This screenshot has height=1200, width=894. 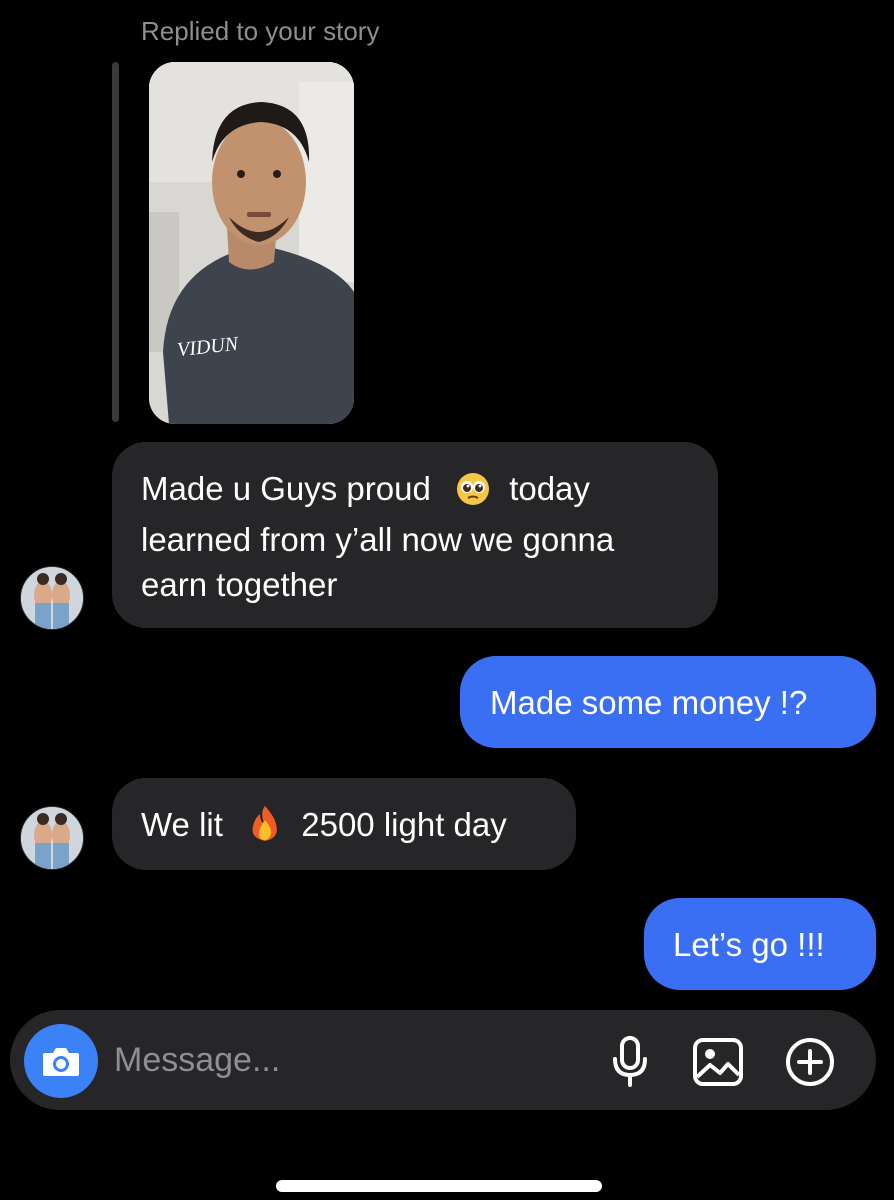 What do you see at coordinates (115, 242) in the screenshot?
I see `reply-quote-bar` at bounding box center [115, 242].